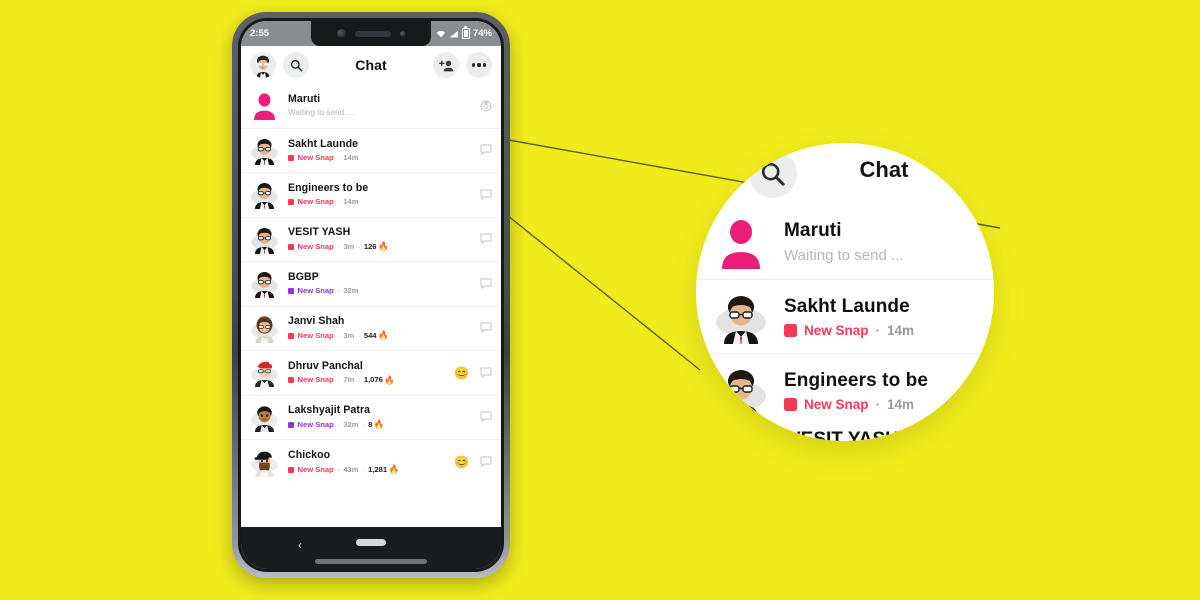 The width and height of the screenshot is (1200, 600). I want to click on chat-list-item: Janvi Shah New Snap · 3m · 544 🔥, so click(371, 328).